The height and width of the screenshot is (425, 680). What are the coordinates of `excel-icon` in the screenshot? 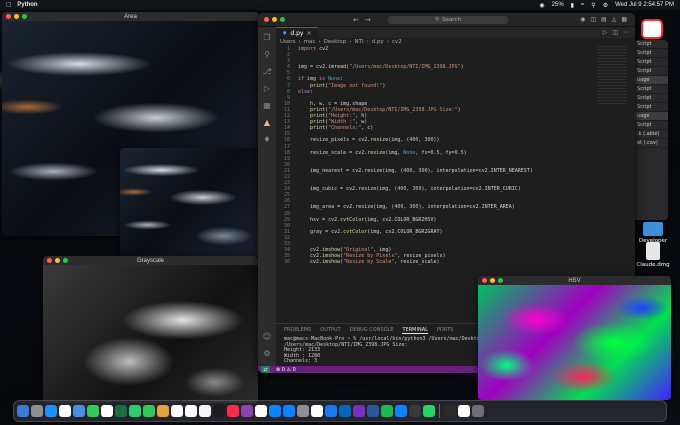 It's located at (121, 411).